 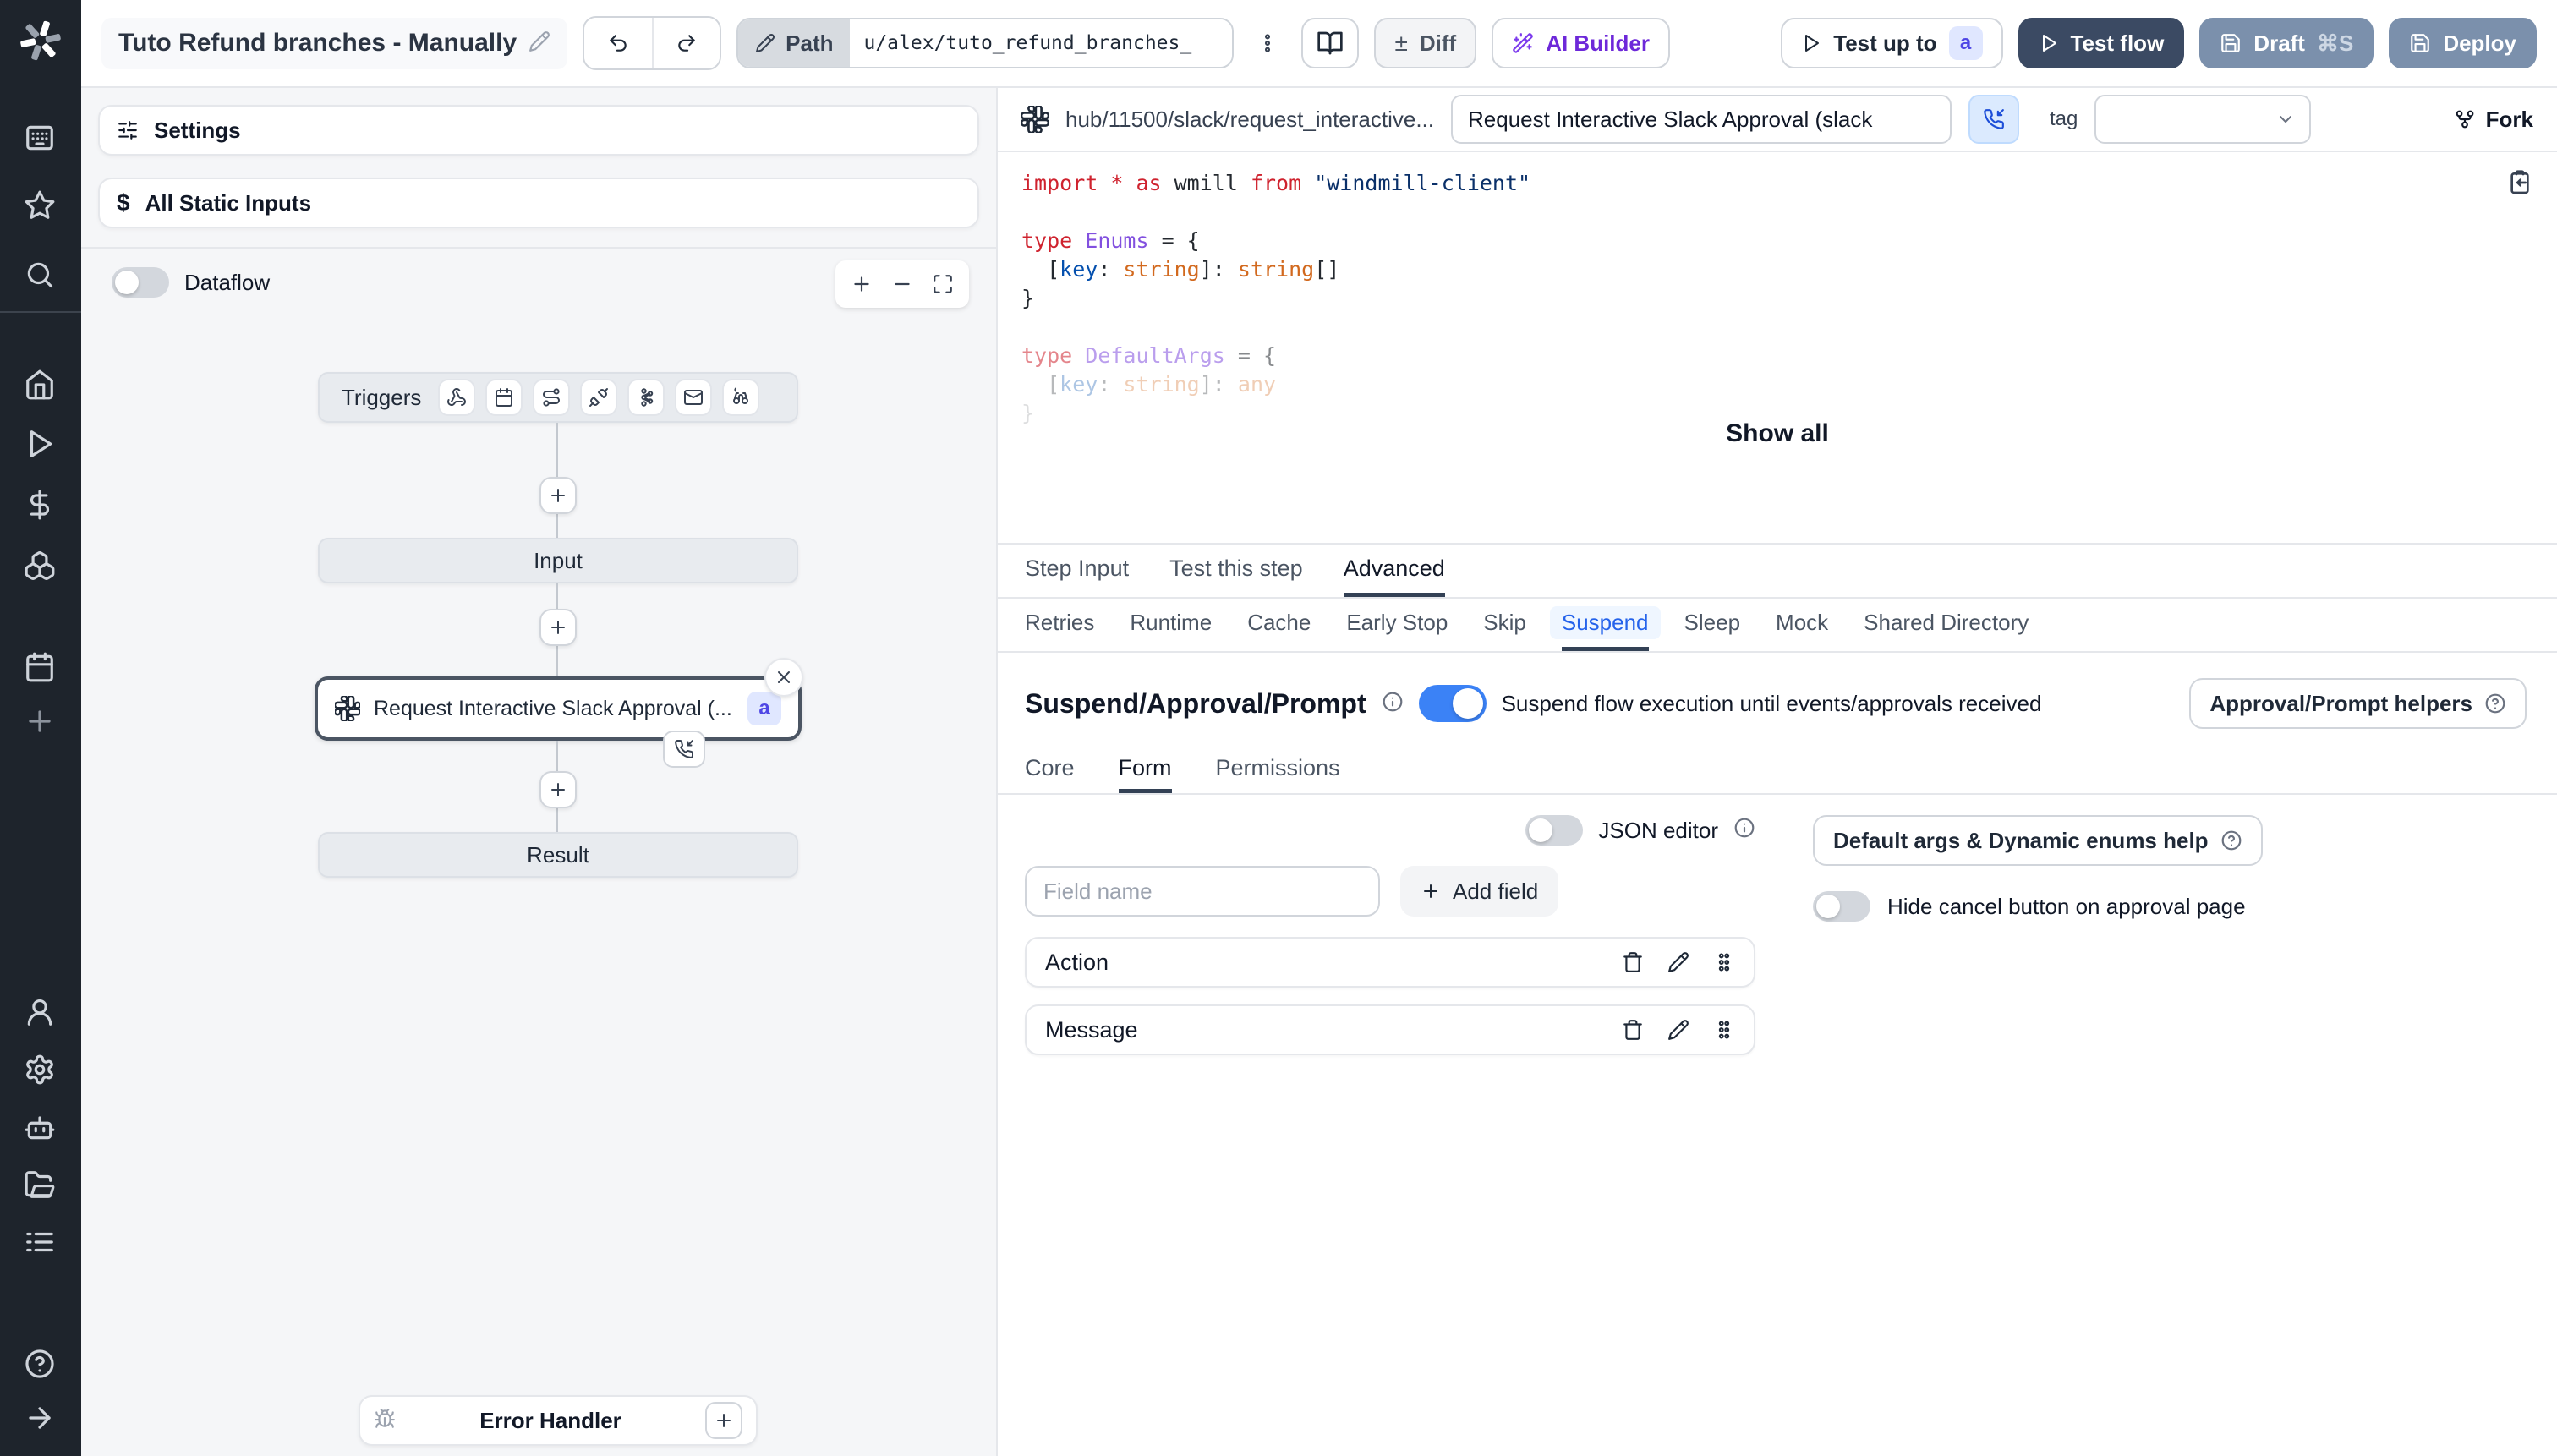 What do you see at coordinates (1390, 1029) in the screenshot?
I see `field-card-message: Message` at bounding box center [1390, 1029].